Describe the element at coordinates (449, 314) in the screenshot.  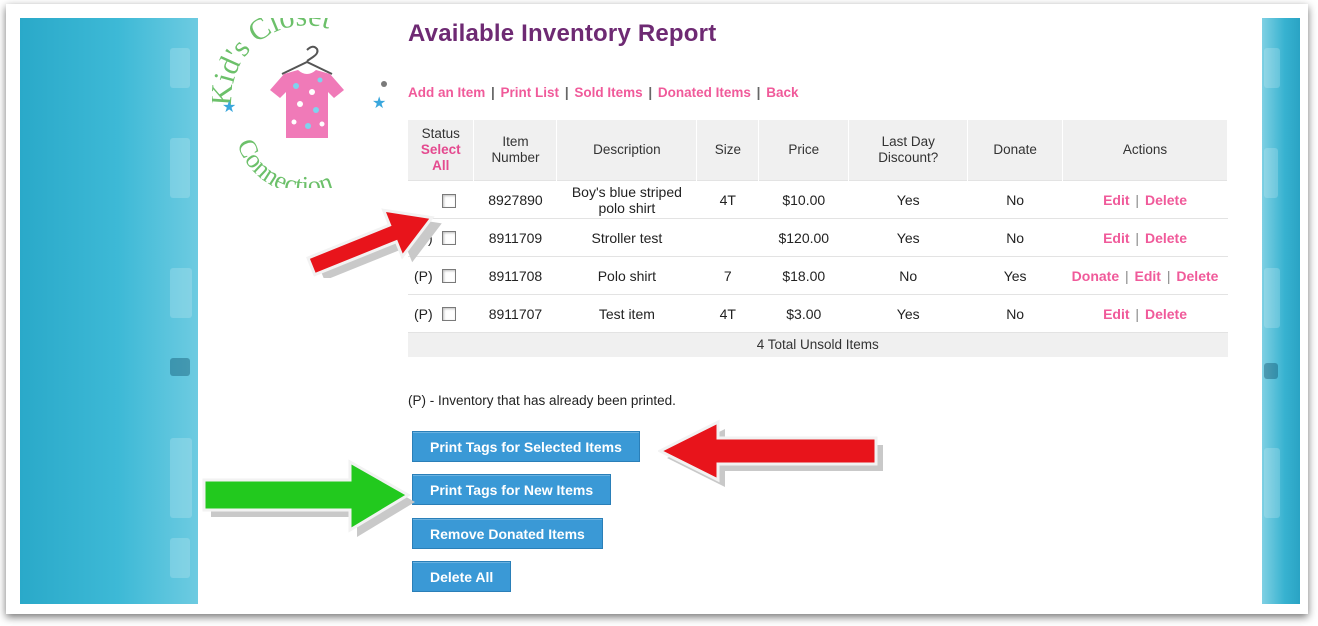
I see `row-checkbox` at that location.